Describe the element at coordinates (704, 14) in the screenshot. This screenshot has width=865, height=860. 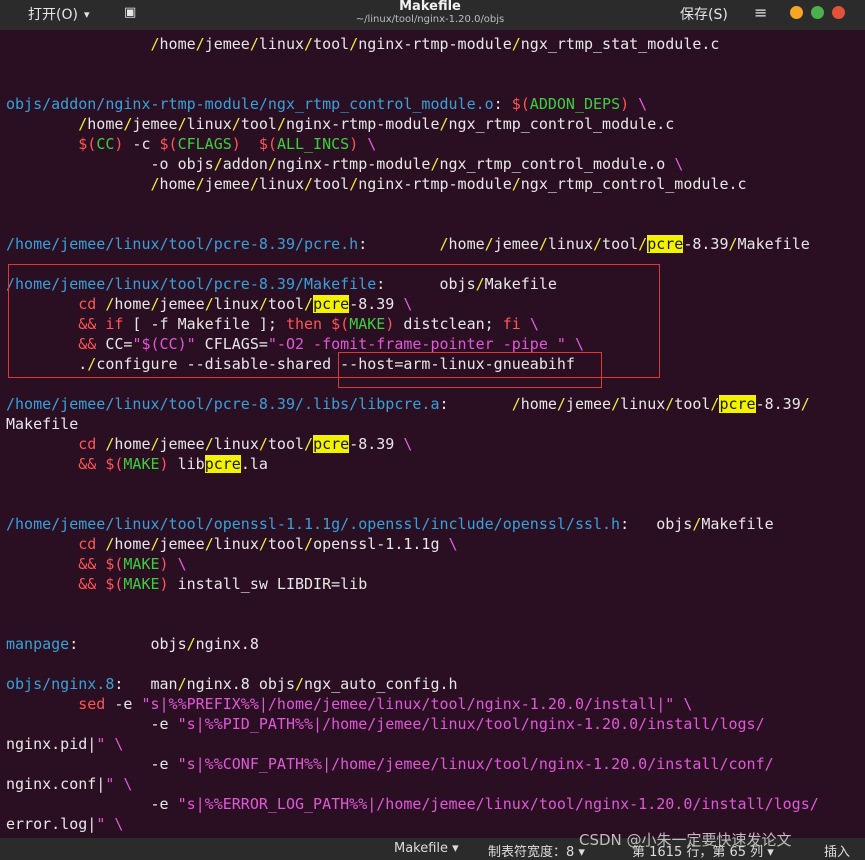
I see `save-button: 保存(S)` at that location.